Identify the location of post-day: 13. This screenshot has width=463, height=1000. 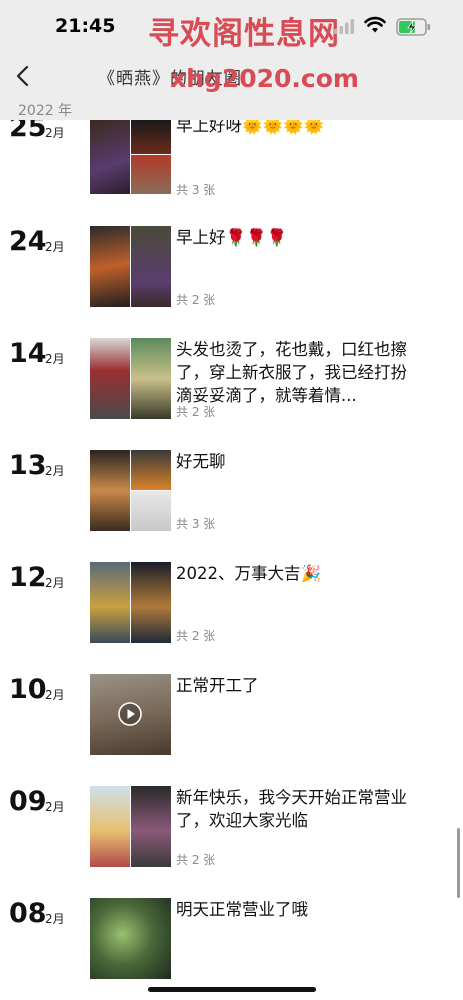
(28, 465).